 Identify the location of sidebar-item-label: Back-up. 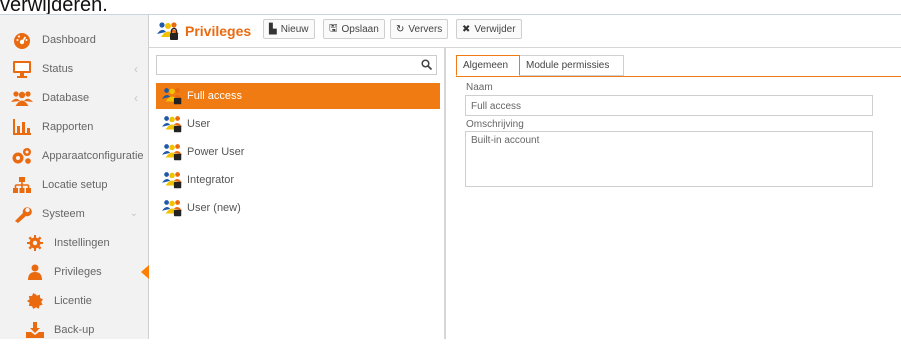
(74, 329).